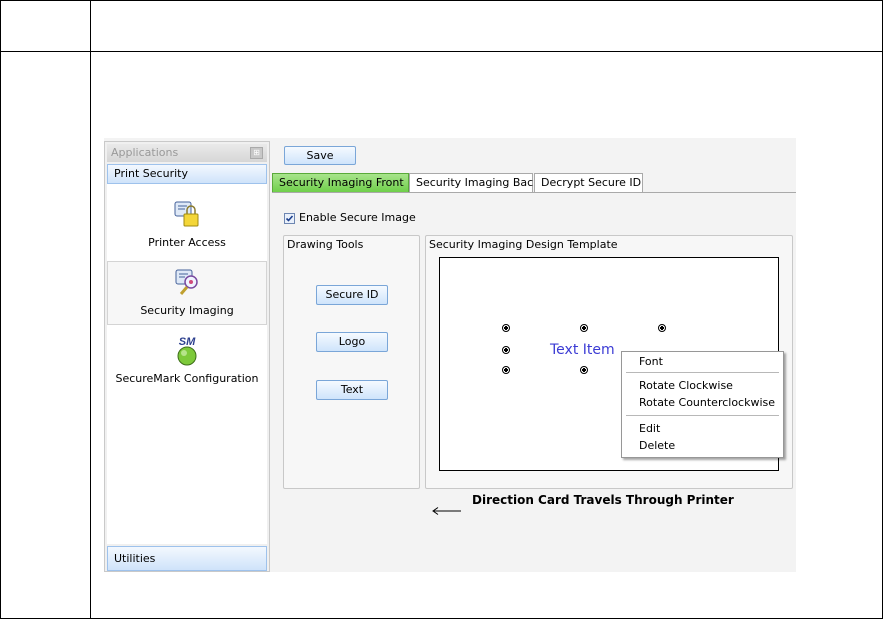  I want to click on tab-security-imaging-back: Security Imaging Back, so click(474, 182).